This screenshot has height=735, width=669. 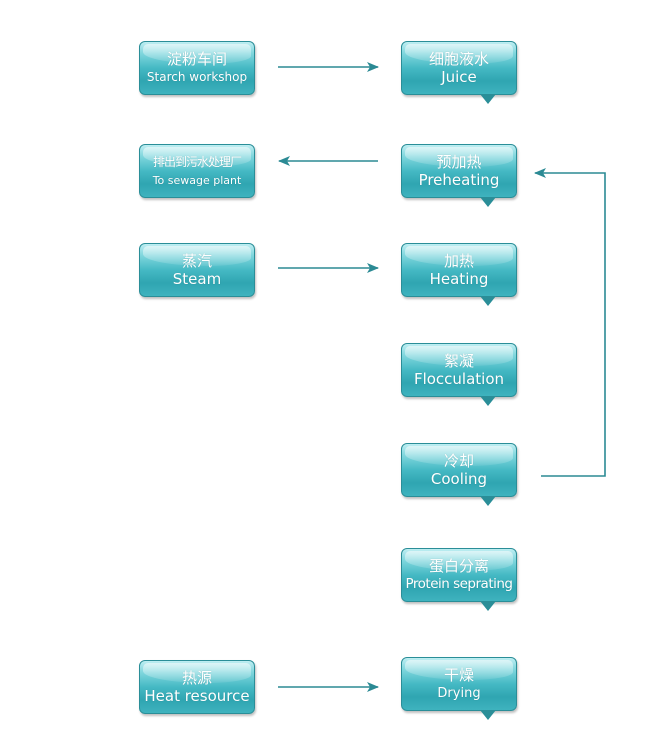 What do you see at coordinates (459, 583) in the screenshot?
I see `node-label-en: Protein seprating` at bounding box center [459, 583].